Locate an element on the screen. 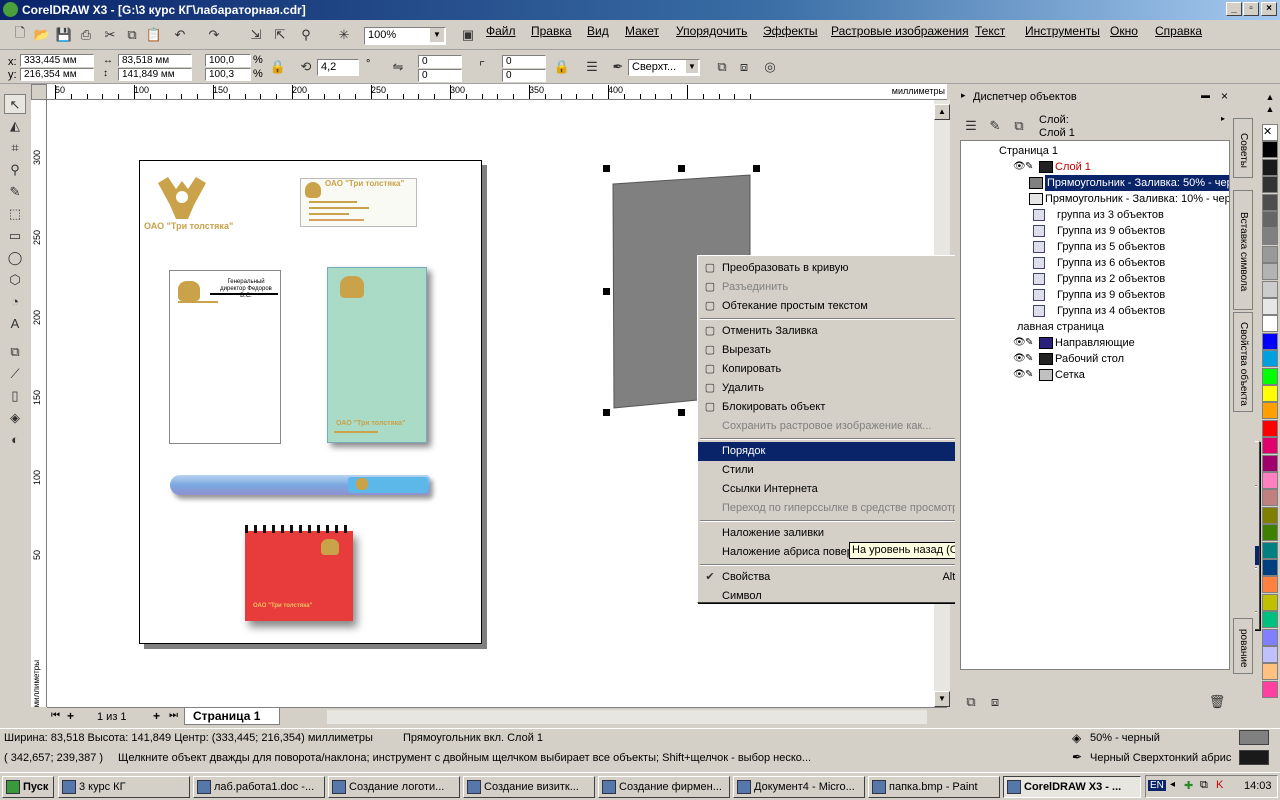 This screenshot has height=800, width=1280. folder: ОАО "Три толстяка" is located at coordinates (377, 355).